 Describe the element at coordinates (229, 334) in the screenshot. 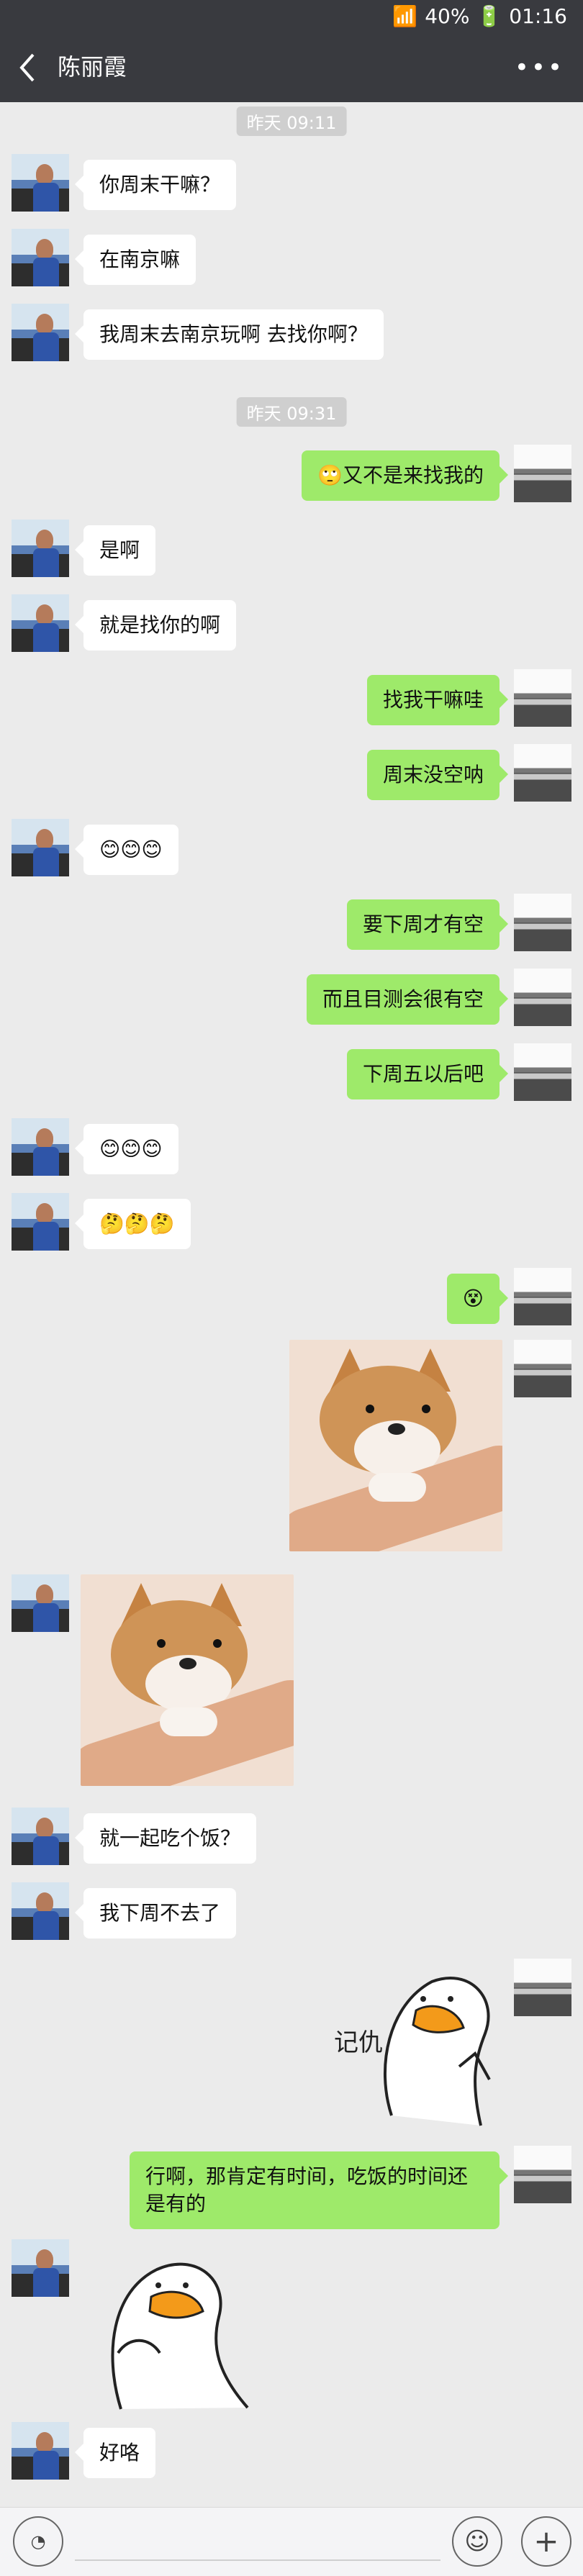

I see `message-bubble: 我周末去南京玩啊 去找你啊？` at that location.